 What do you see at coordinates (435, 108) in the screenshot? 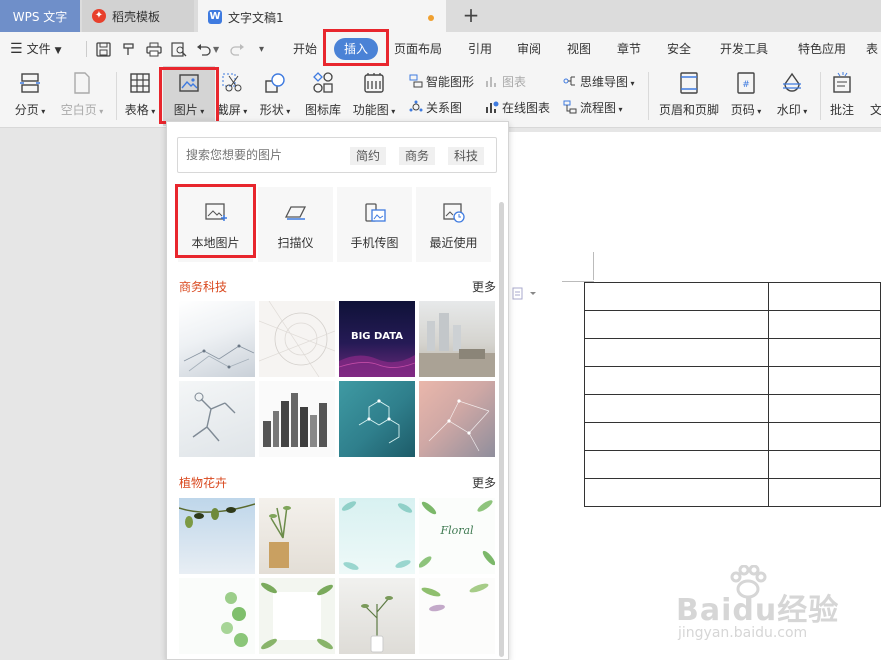
I see `relation-chart-button: 关系图` at bounding box center [435, 108].